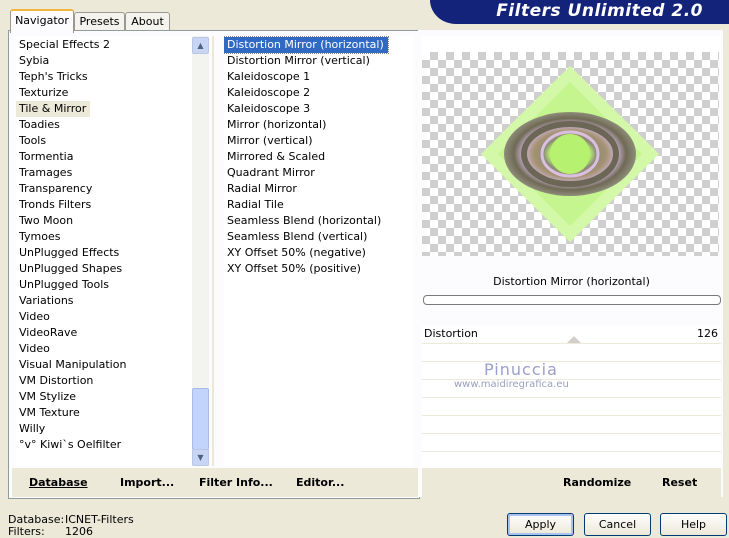 This screenshot has height=538, width=729. Describe the element at coordinates (46, 300) in the screenshot. I see `category-item-label: Variations` at that location.